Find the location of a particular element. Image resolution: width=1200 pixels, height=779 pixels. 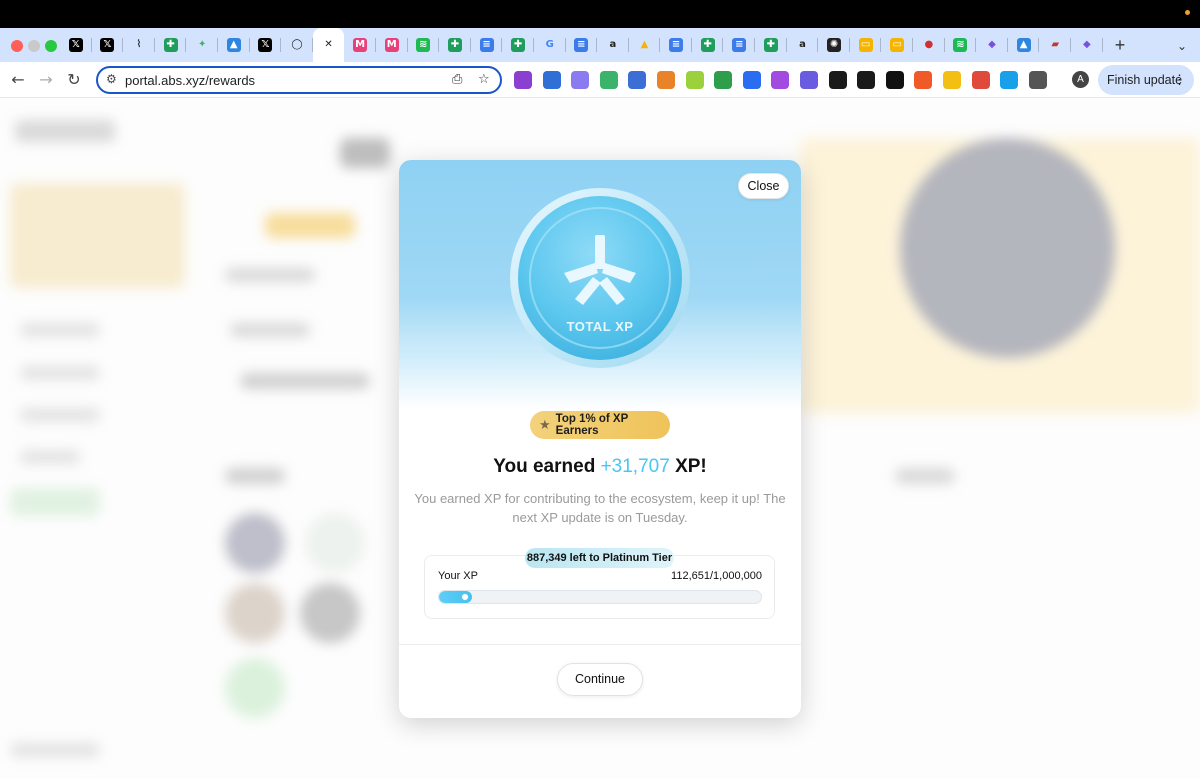

install-app-icon: ⎙ is located at coordinates (457, 79).